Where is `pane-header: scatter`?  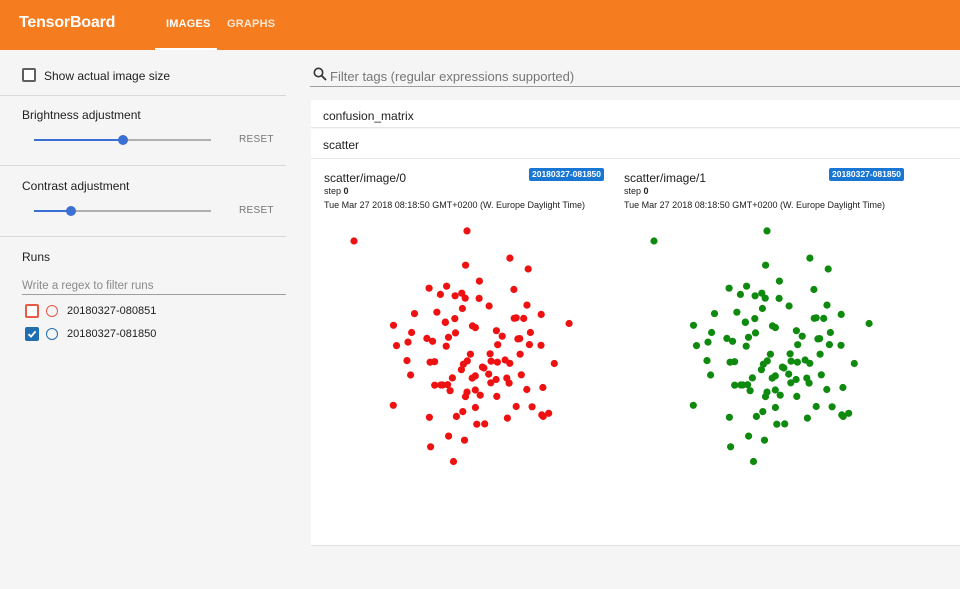
pane-header: scatter is located at coordinates (635, 144).